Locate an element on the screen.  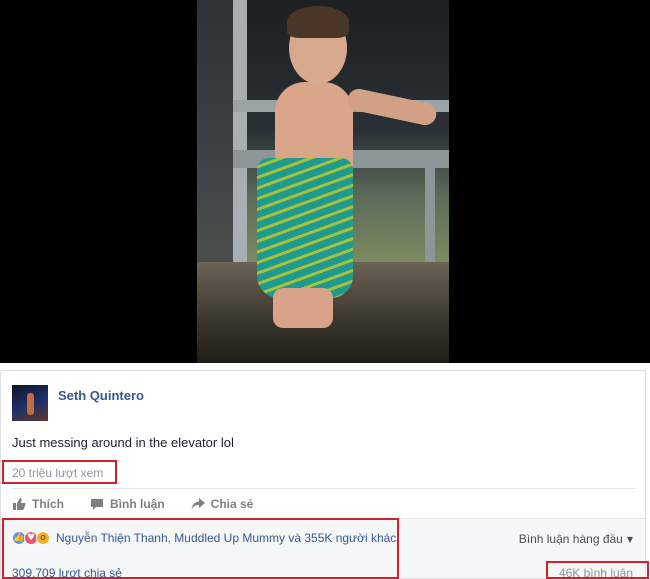
author-name: Seth Quintero is located at coordinates (101, 395).